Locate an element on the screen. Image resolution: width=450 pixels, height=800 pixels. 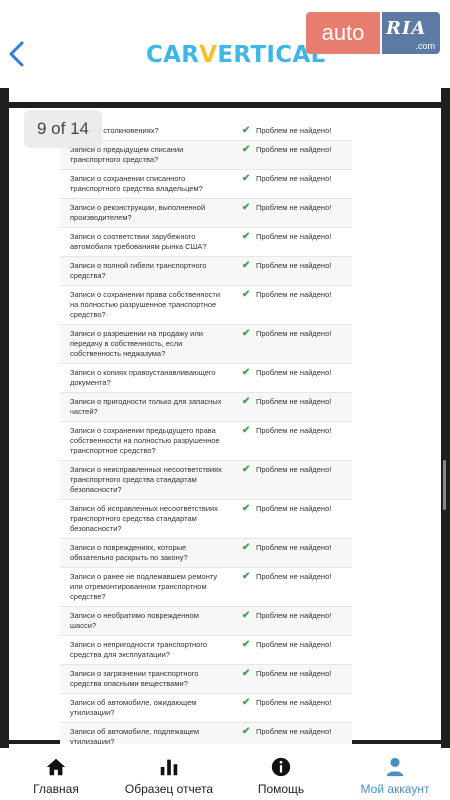
bar-chart-icon is located at coordinates (169, 767).